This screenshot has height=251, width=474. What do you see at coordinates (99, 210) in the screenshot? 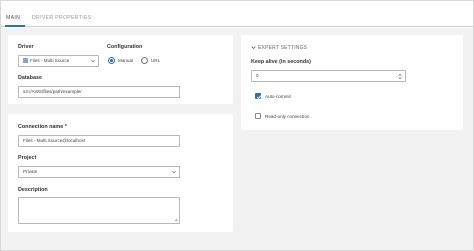
I see `description-textarea` at bounding box center [99, 210].